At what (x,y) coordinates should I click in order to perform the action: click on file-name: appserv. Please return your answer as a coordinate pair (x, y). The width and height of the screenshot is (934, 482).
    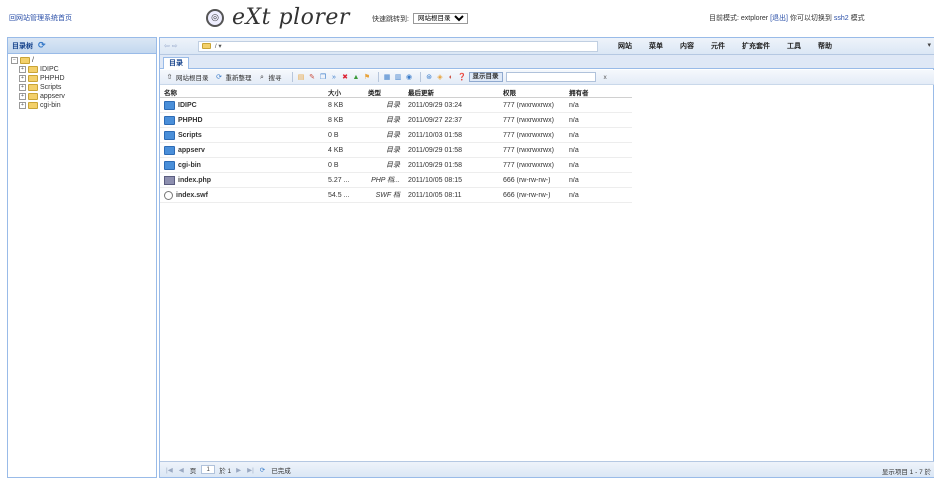
    Looking at the image, I should click on (191, 150).